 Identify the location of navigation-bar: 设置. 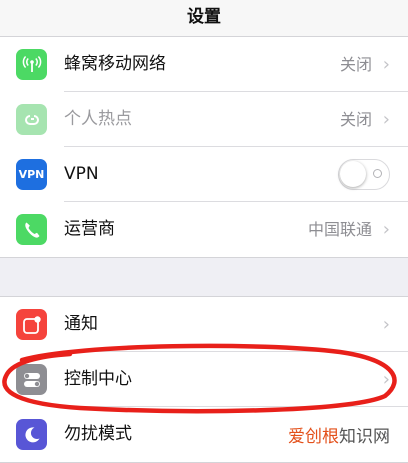
(204, 19).